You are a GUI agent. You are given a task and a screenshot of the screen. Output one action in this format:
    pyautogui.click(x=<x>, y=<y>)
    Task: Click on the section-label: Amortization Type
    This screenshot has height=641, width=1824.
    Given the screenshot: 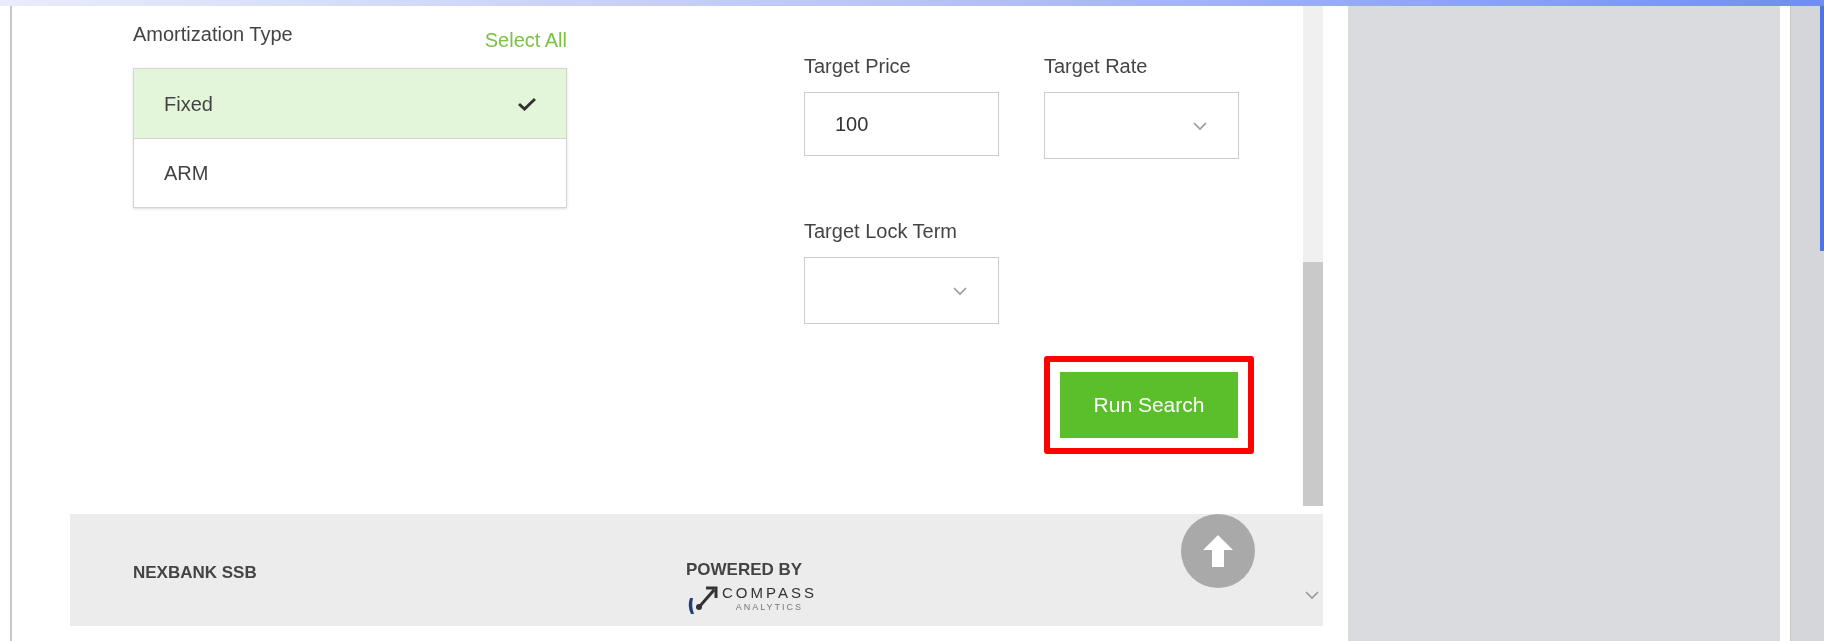 What is the action you would take?
    pyautogui.click(x=213, y=34)
    